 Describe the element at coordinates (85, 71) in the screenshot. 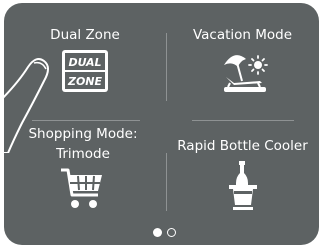

I see `dual-zone-icon: DUAL ZONE` at that location.